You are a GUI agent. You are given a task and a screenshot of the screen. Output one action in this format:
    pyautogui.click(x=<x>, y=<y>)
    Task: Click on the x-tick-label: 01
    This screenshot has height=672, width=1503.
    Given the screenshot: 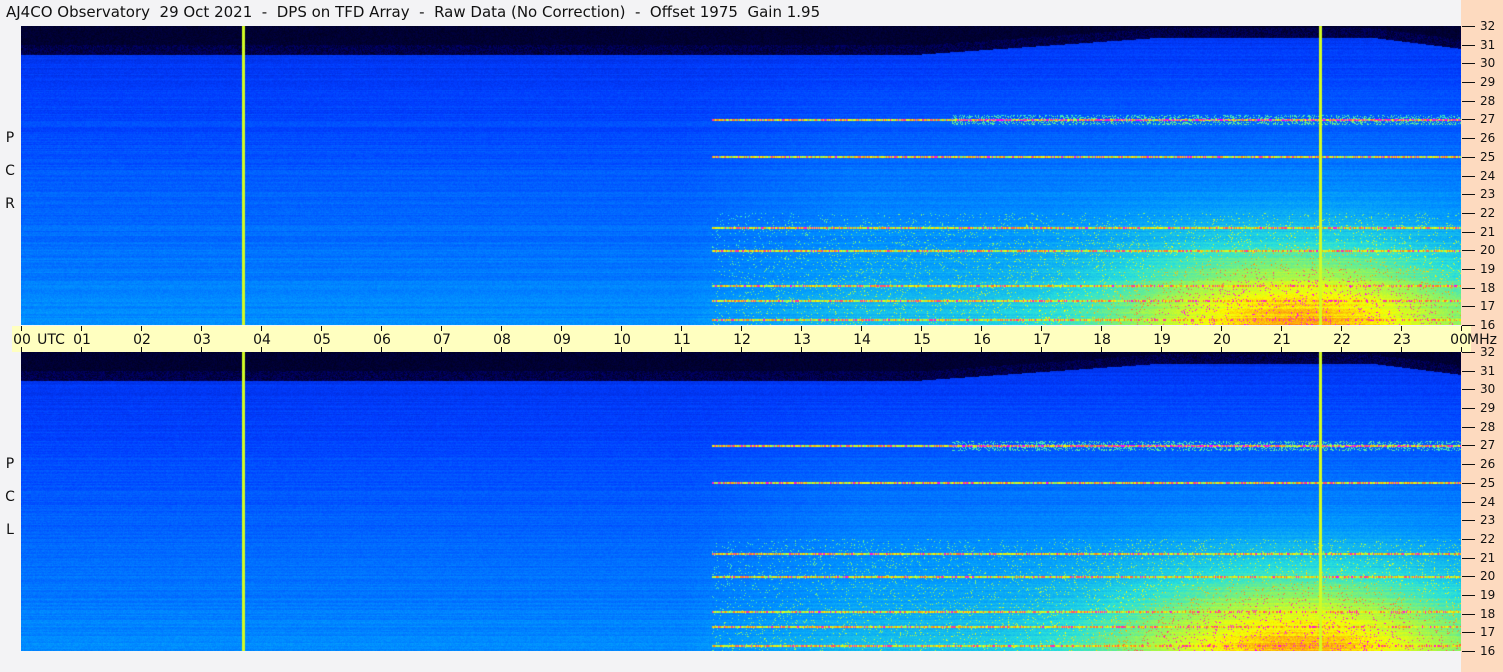 What is the action you would take?
    pyautogui.click(x=82, y=340)
    